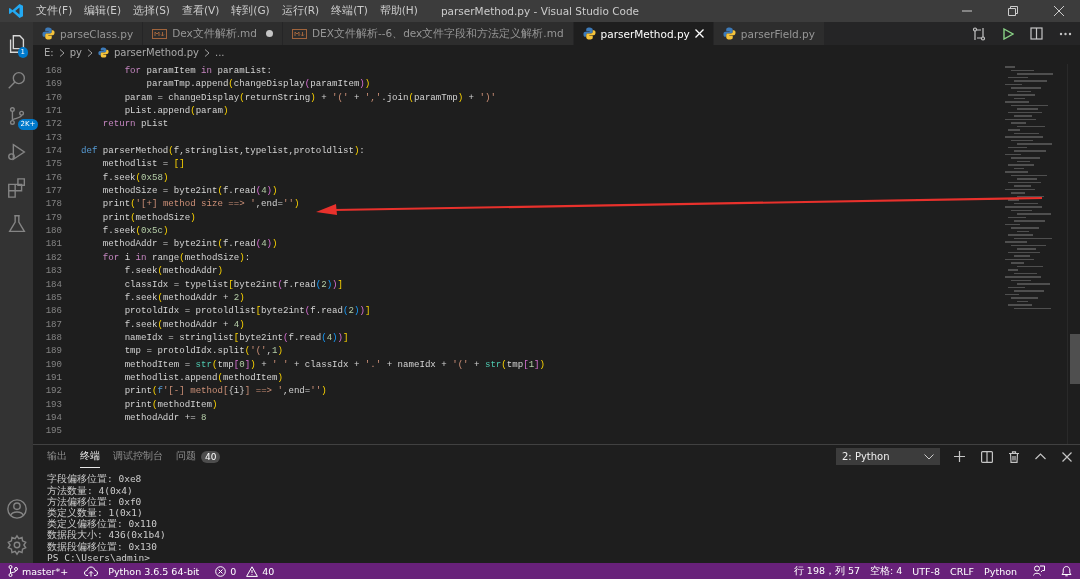 The image size is (1080, 579). I want to click on indentation: 空格: 4, so click(886, 571).